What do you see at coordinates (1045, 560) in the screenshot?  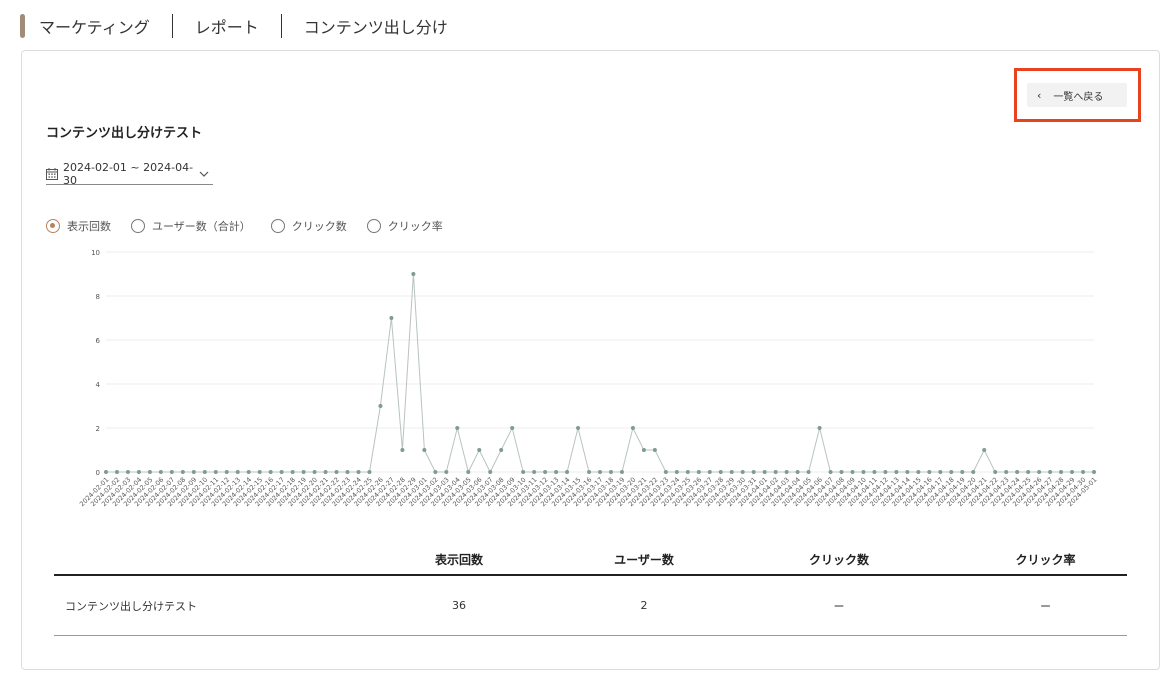 I see `table-header-click-rate: クリック率` at bounding box center [1045, 560].